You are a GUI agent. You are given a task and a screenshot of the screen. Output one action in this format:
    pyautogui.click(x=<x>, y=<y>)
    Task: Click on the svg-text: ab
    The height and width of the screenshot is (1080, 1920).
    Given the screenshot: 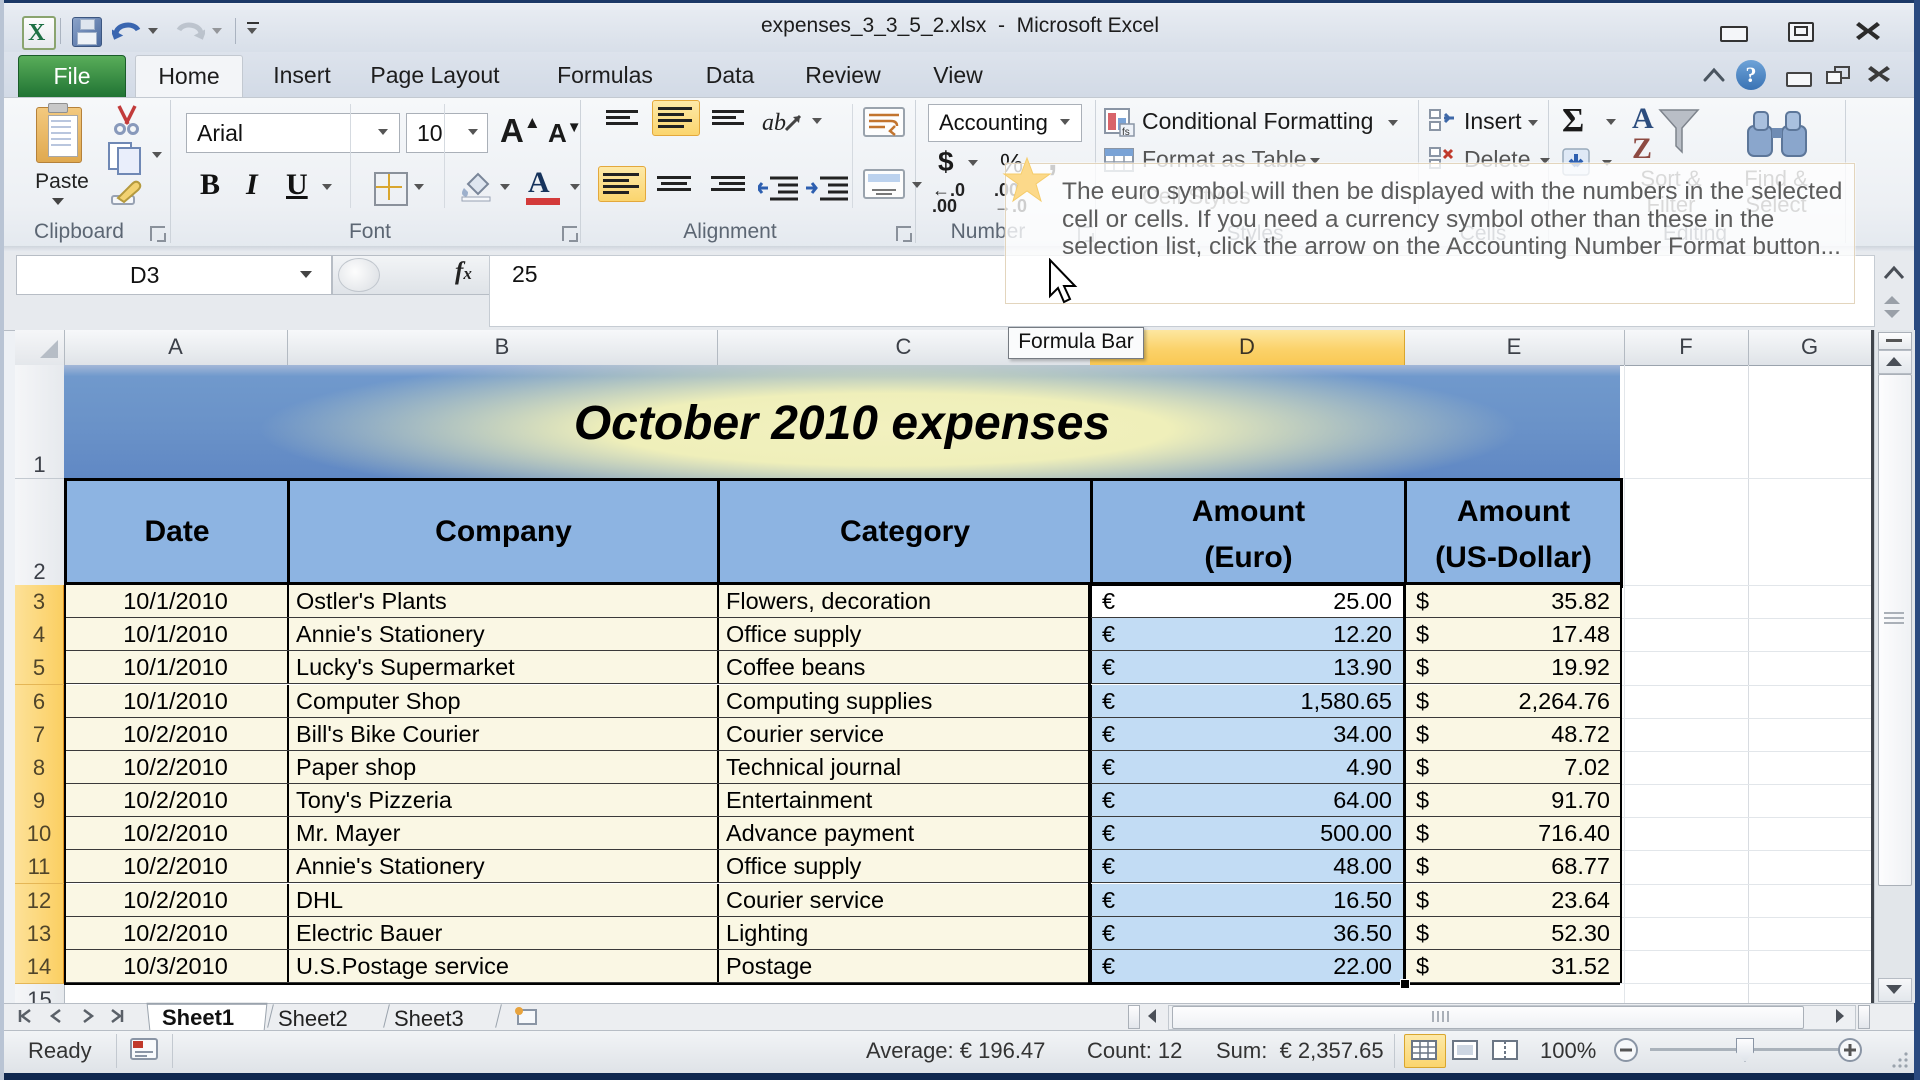 What is the action you would take?
    pyautogui.click(x=774, y=123)
    